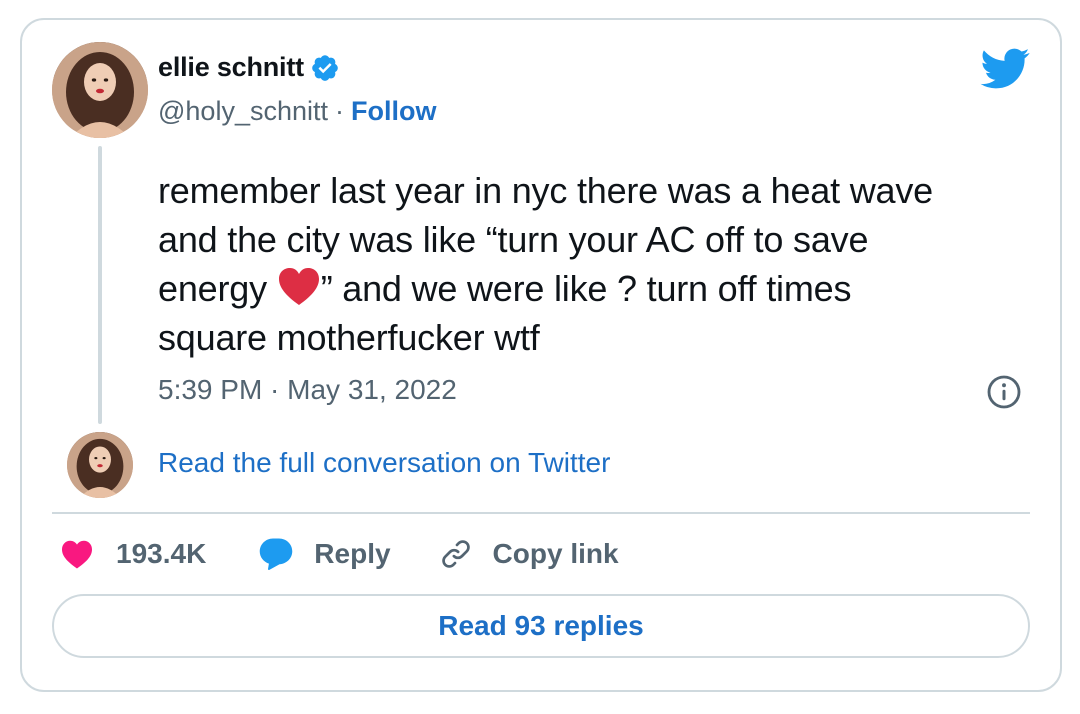 Image resolution: width=1080 pixels, height=714 pixels. What do you see at coordinates (349, 337) in the screenshot?
I see `tweet-text-line: square motherfucker wtf` at bounding box center [349, 337].